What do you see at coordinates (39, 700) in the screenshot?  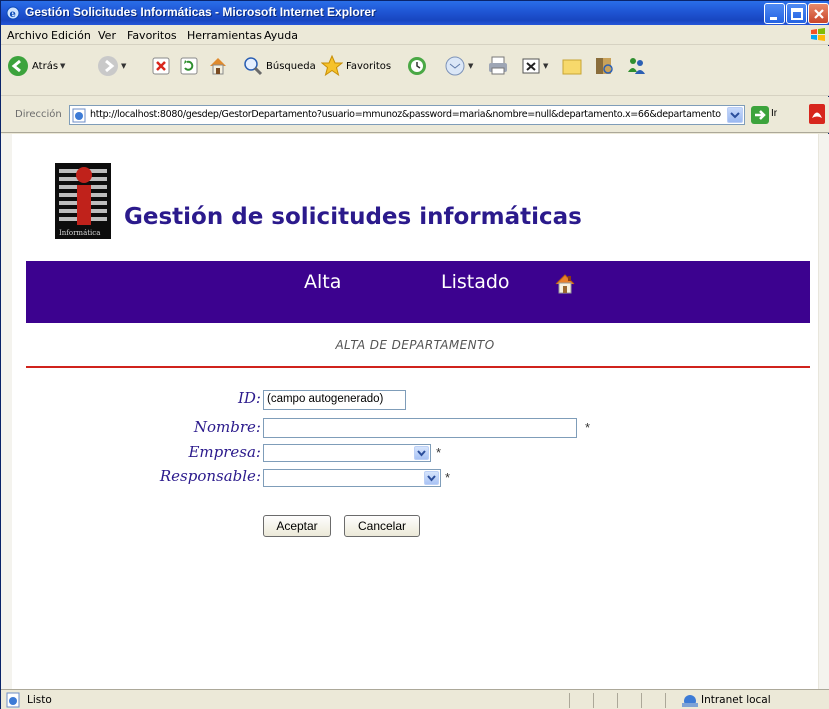 I see `status-text: Listo` at bounding box center [39, 700].